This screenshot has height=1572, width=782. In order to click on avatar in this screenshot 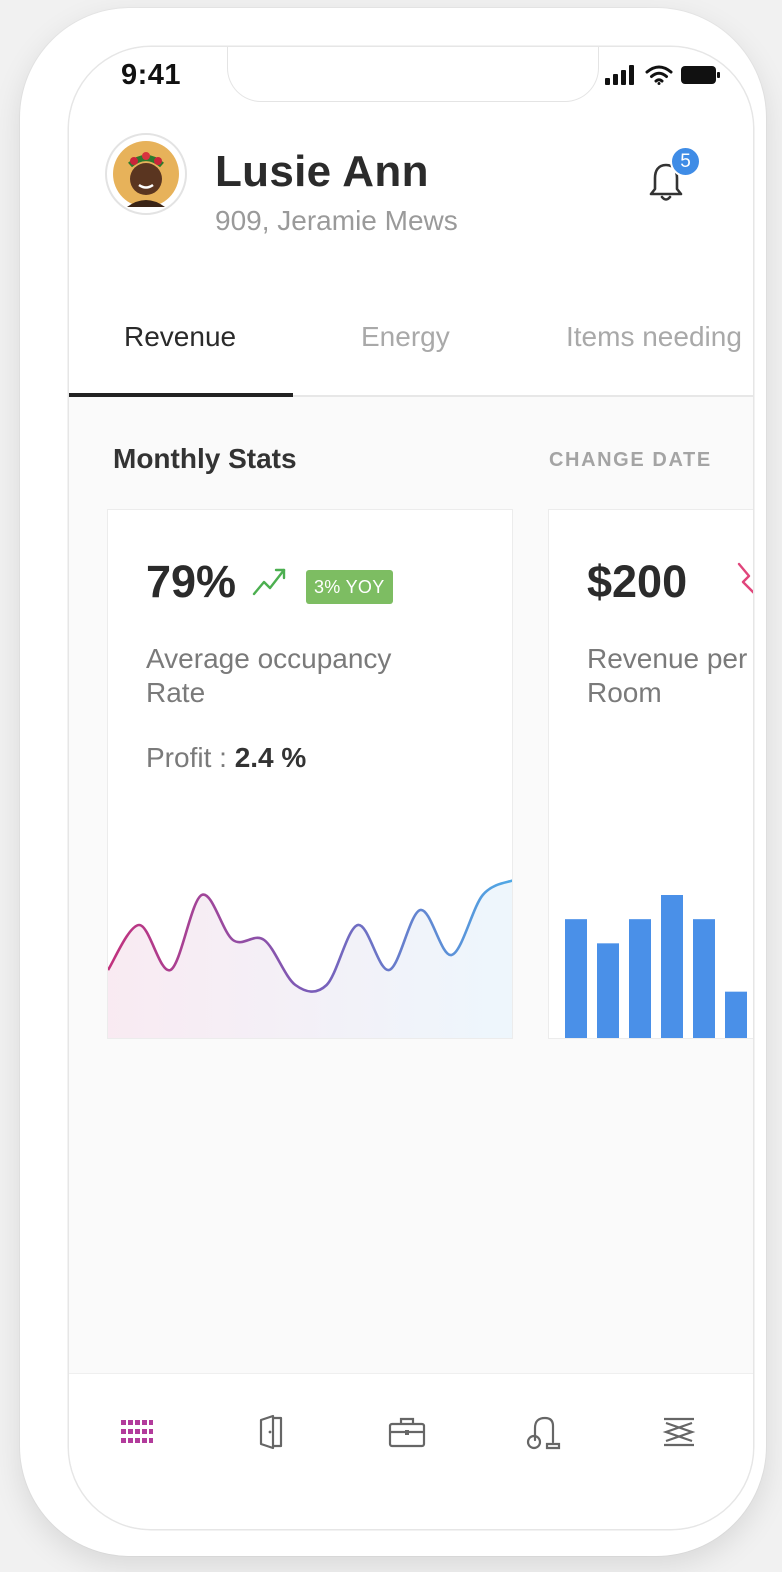, I will do `click(146, 174)`.